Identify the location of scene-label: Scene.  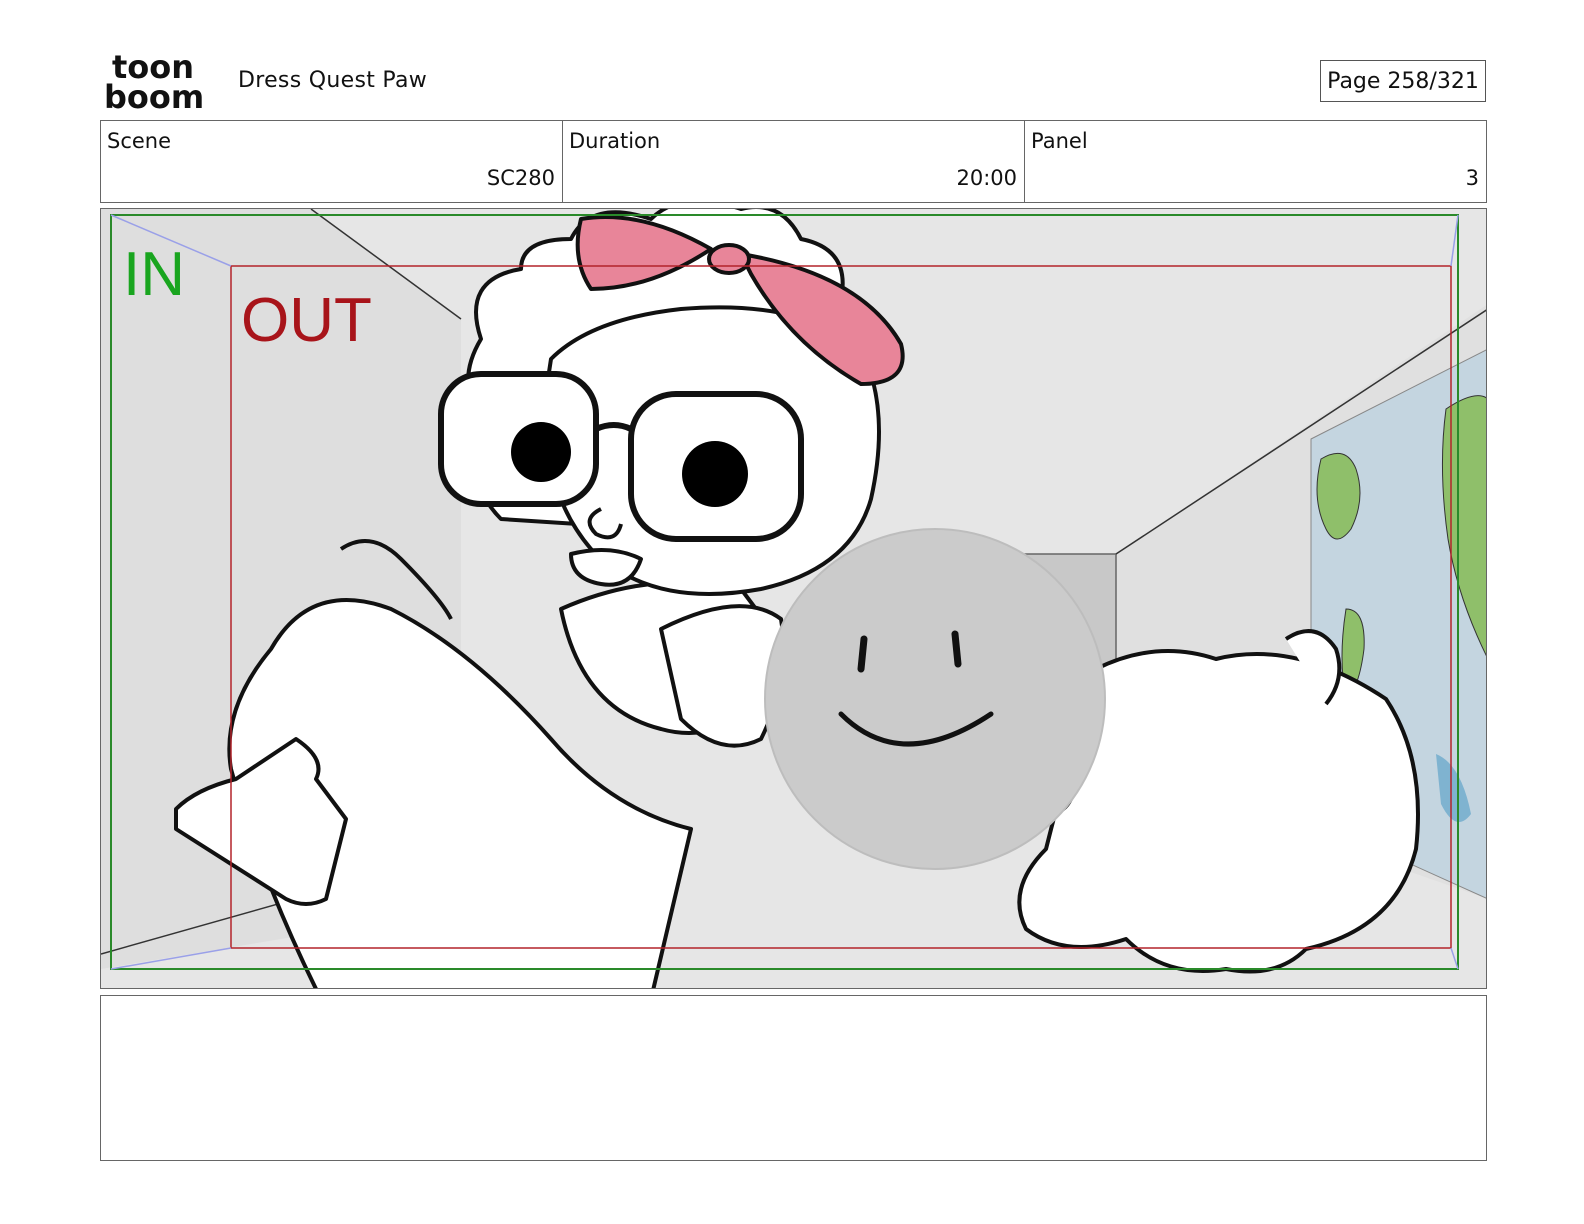
(139, 141).